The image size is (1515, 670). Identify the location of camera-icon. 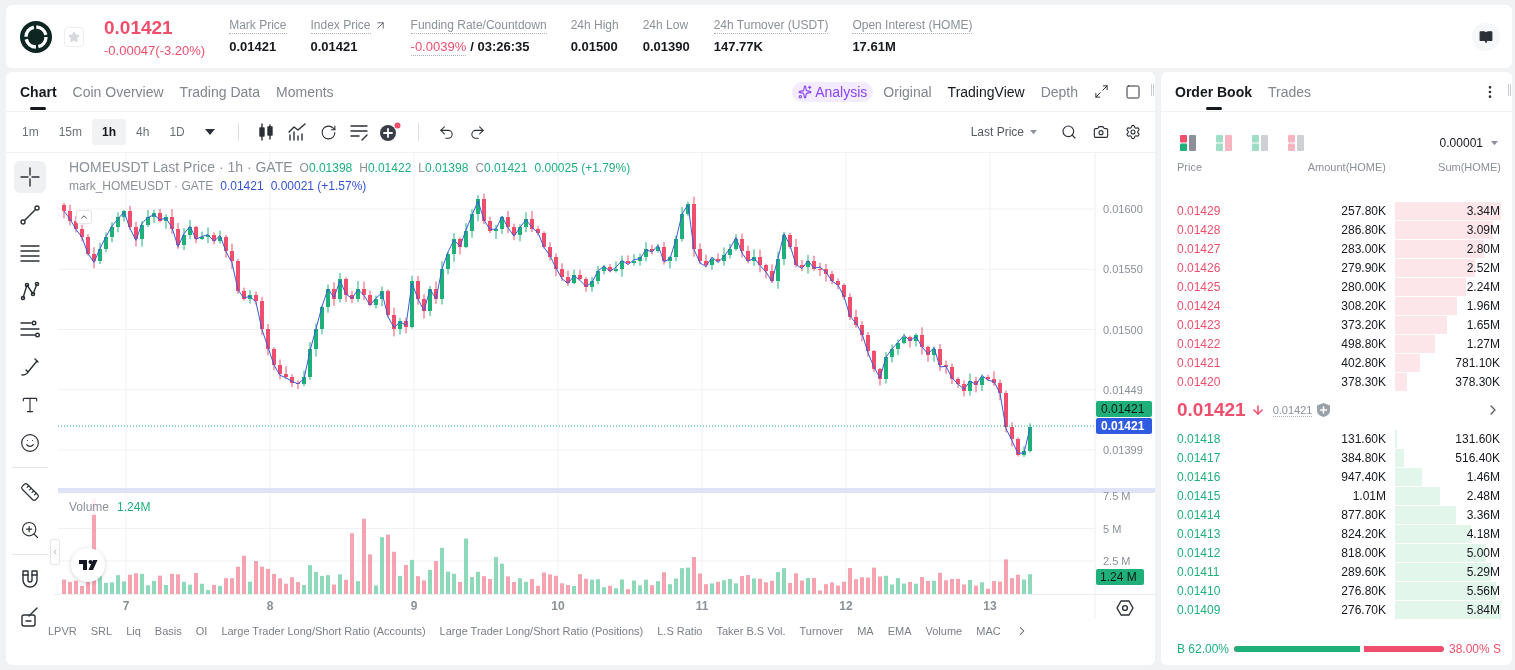
(1101, 132).